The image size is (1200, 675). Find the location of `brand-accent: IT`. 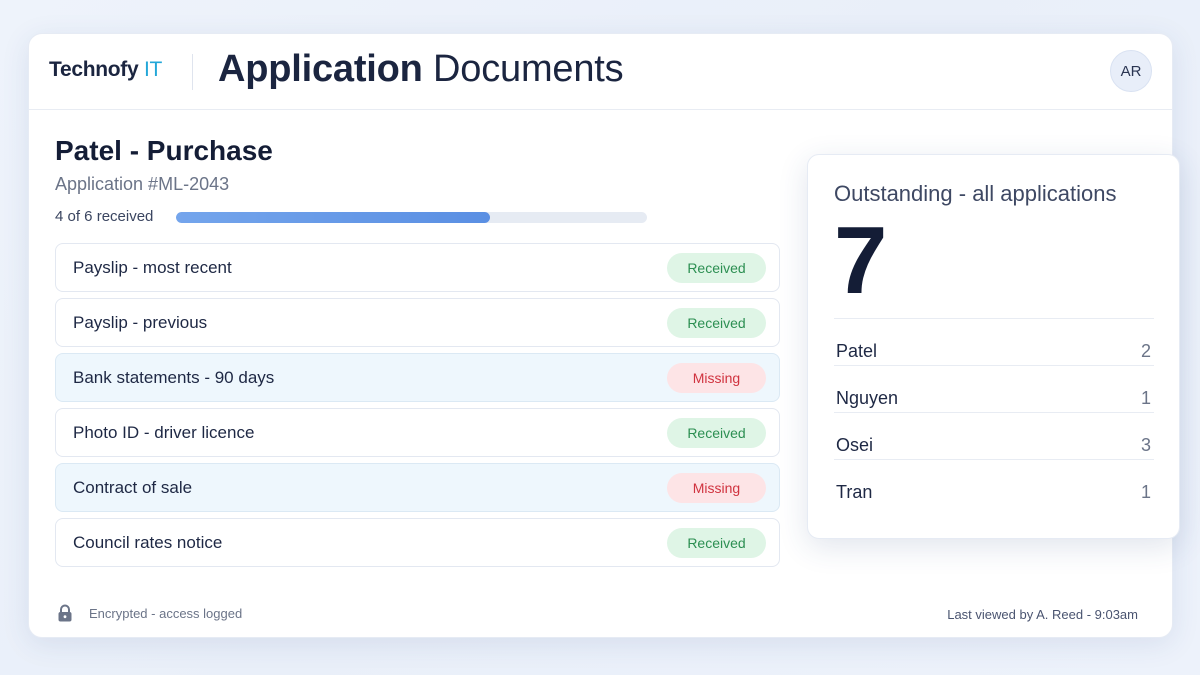

brand-accent: IT is located at coordinates (152, 69).